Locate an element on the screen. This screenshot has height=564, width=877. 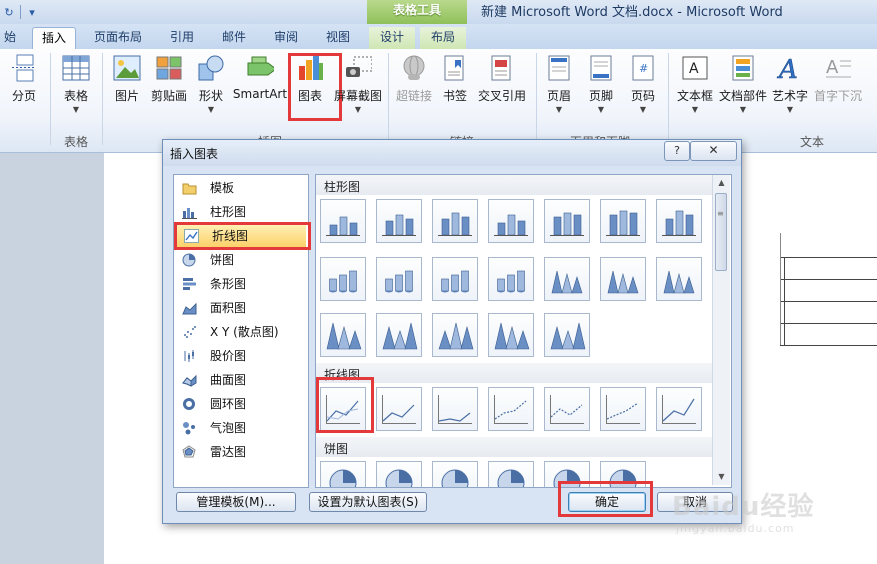
wordart-button: A 艺术字 ▼ is located at coordinates (790, 83).